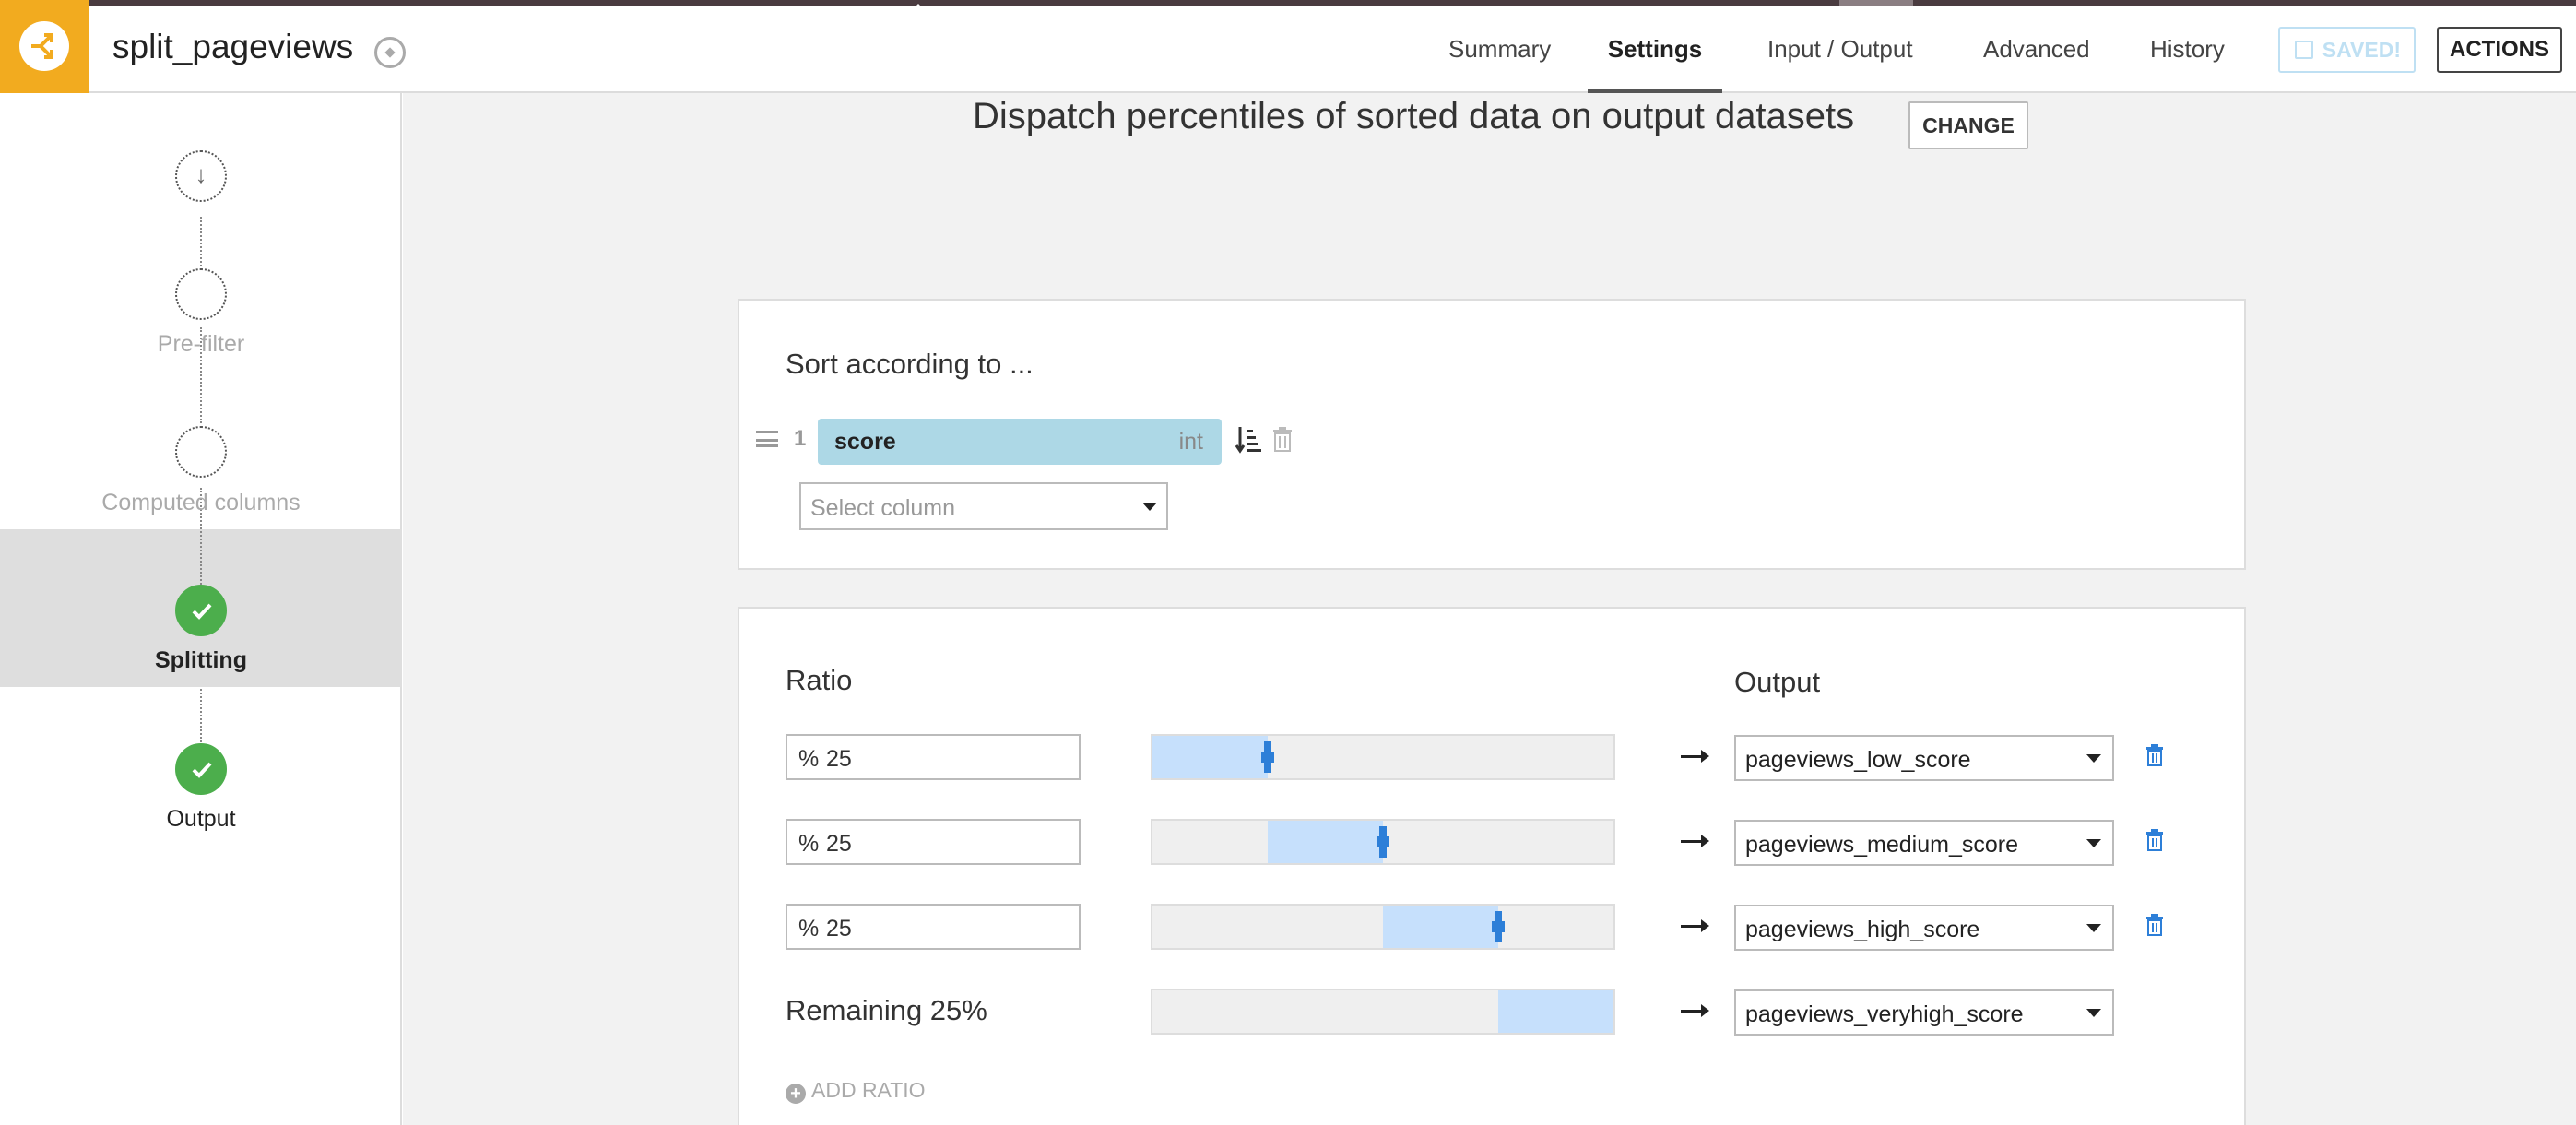 Image resolution: width=2576 pixels, height=1125 pixels. Describe the element at coordinates (201, 819) in the screenshot. I see `step-label-output: Output` at that location.